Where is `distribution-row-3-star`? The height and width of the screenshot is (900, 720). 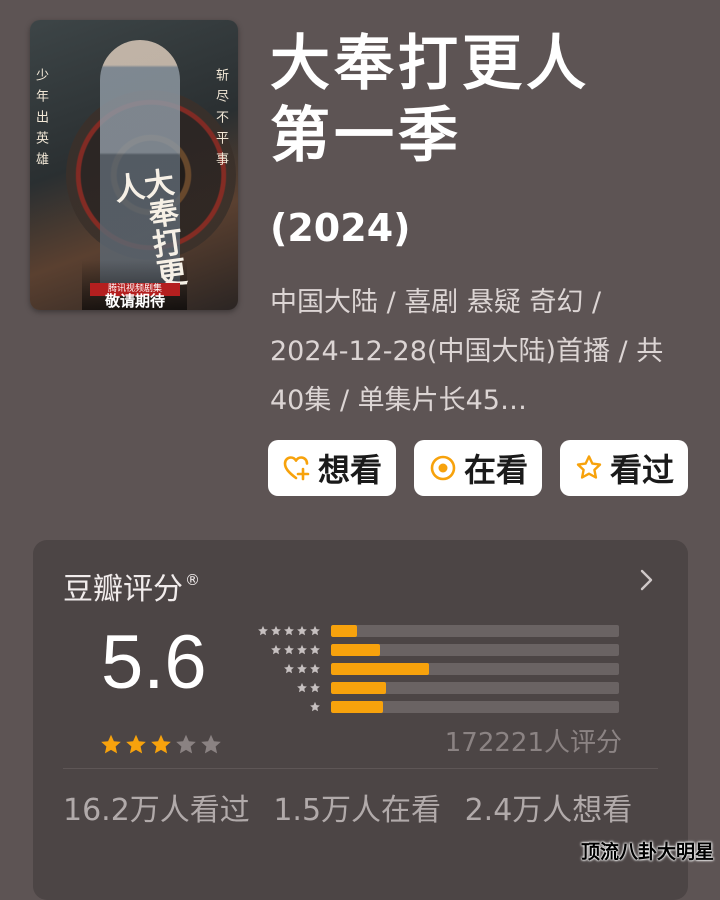
distribution-row-3-star is located at coordinates (433, 668).